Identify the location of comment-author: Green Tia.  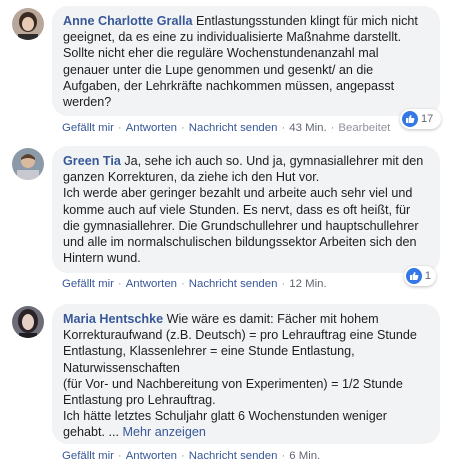
(92, 161).